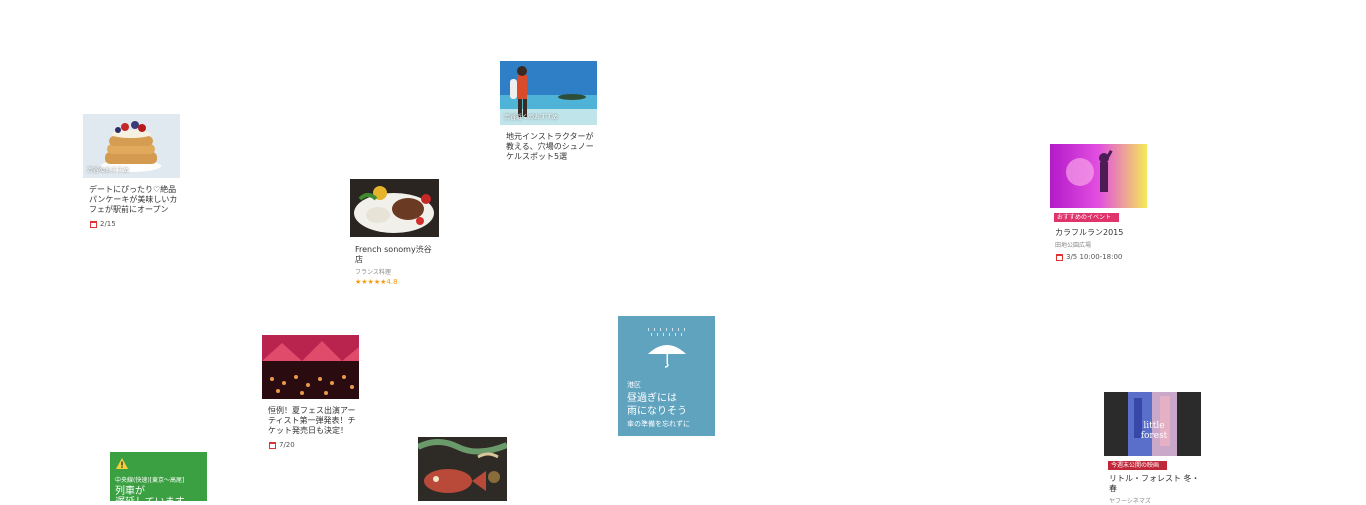 The height and width of the screenshot is (505, 1366). I want to click on card-snorkel: 渋谷近くのおすすめ 地元インストラクターが教える、穴場のシュノーケルスポット5選, so click(548, 111).